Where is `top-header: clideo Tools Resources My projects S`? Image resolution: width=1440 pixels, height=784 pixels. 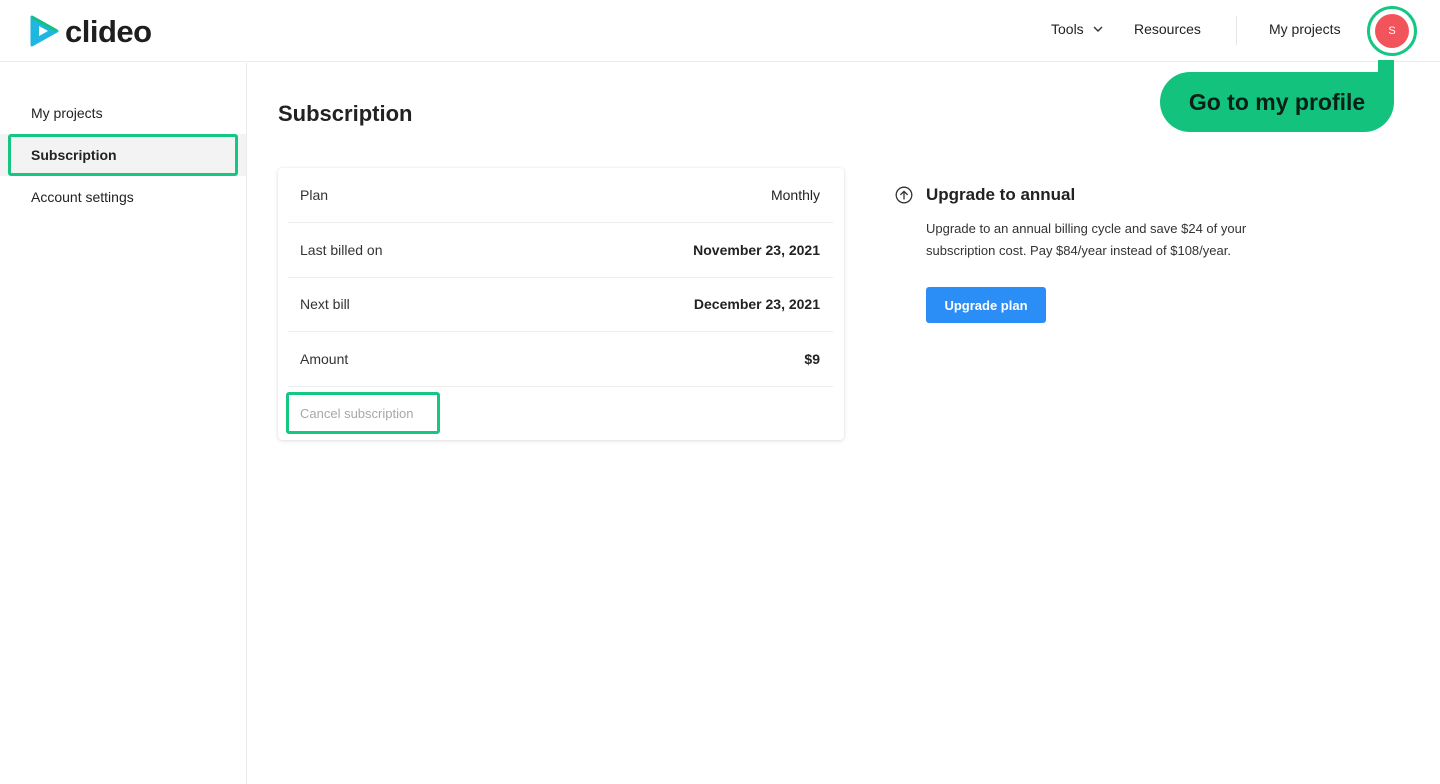 top-header: clideo Tools Resources My projects S is located at coordinates (720, 31).